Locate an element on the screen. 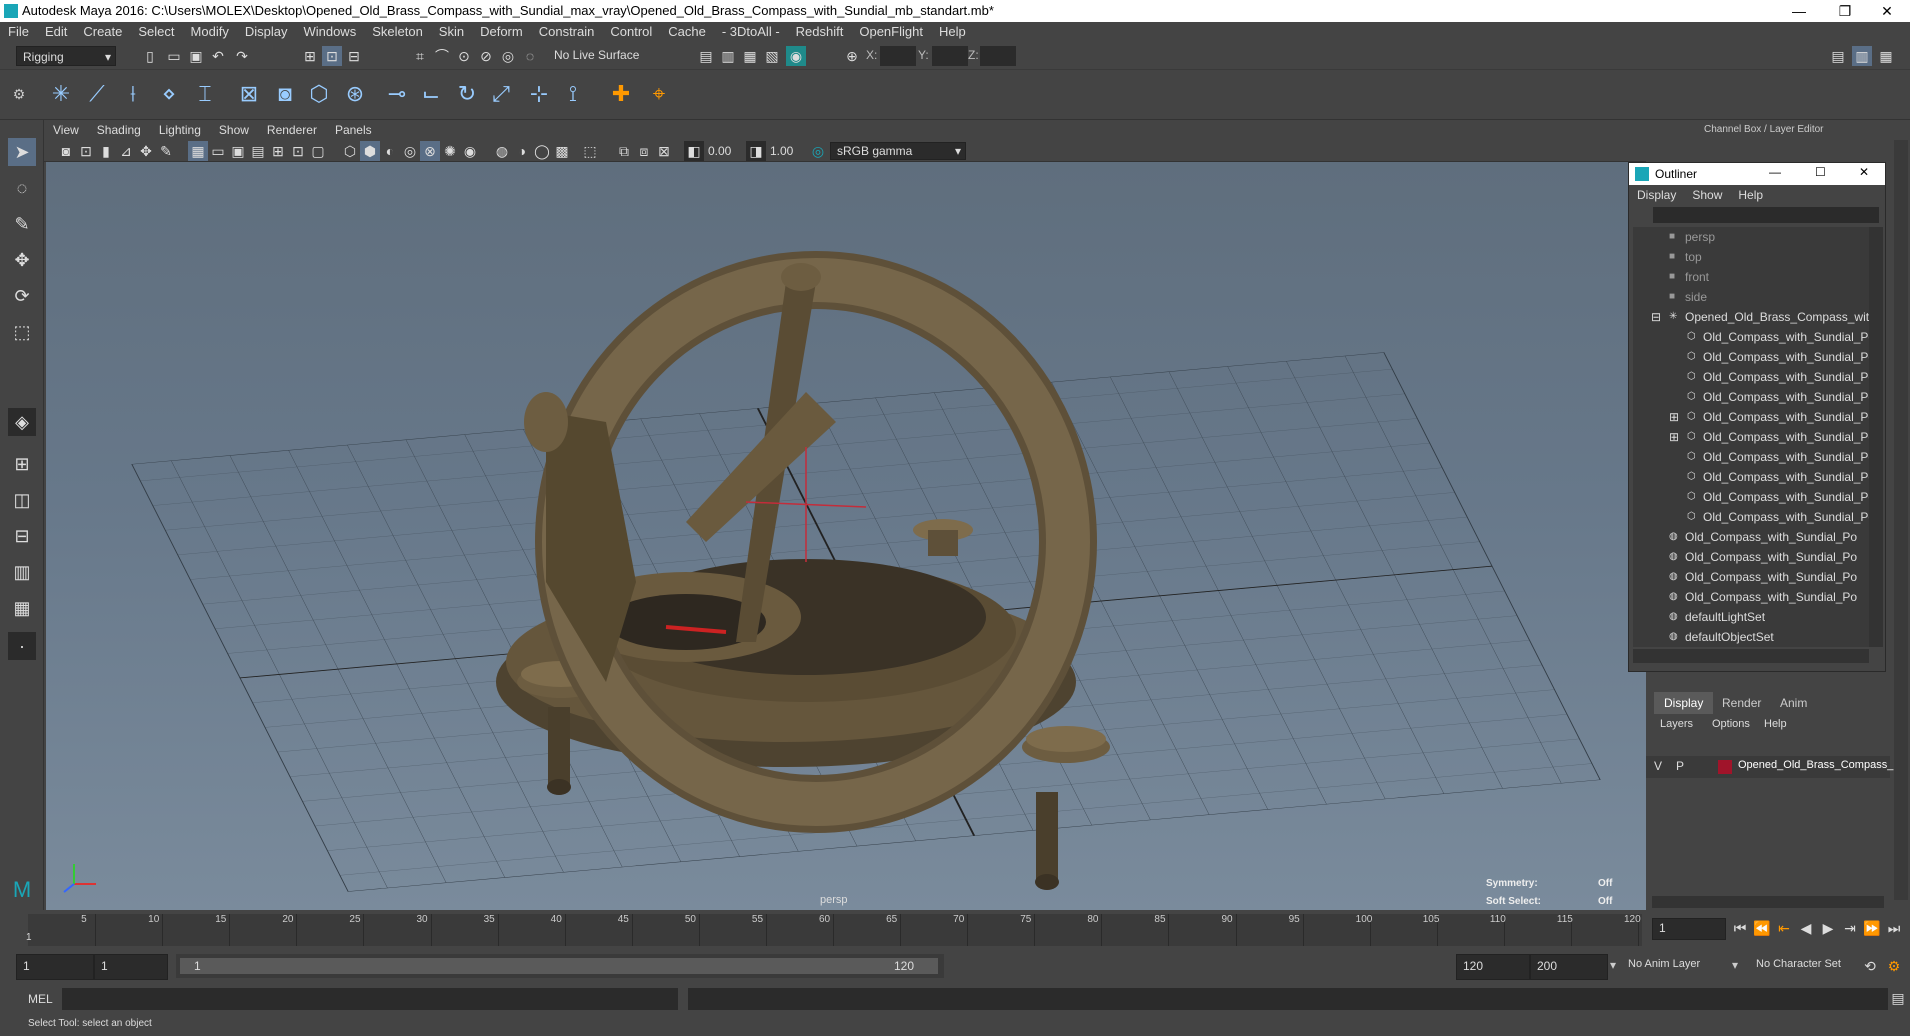 The height and width of the screenshot is (1036, 1910). field-chart-icon: ⊞ is located at coordinates (278, 151).